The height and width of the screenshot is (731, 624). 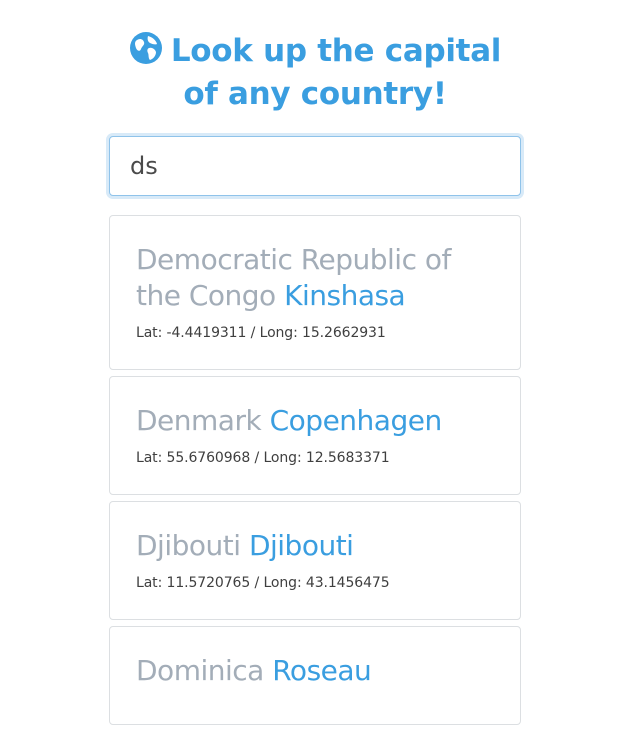 What do you see at coordinates (345, 295) in the screenshot?
I see `capital-name: Kinshasa` at bounding box center [345, 295].